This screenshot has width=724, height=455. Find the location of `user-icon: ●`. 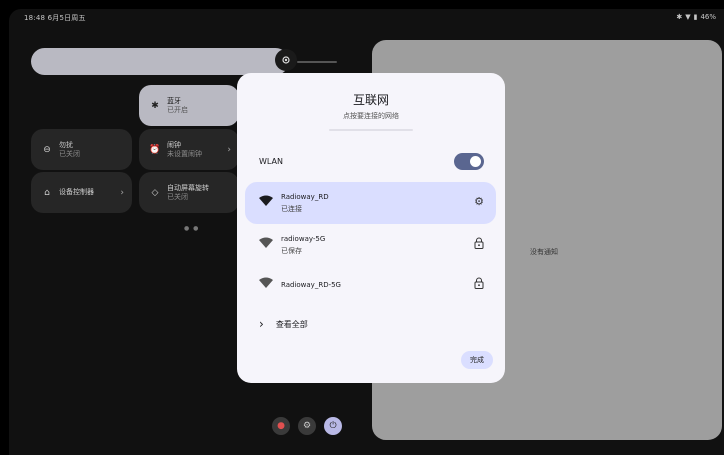

user-icon: ● is located at coordinates (281, 426).